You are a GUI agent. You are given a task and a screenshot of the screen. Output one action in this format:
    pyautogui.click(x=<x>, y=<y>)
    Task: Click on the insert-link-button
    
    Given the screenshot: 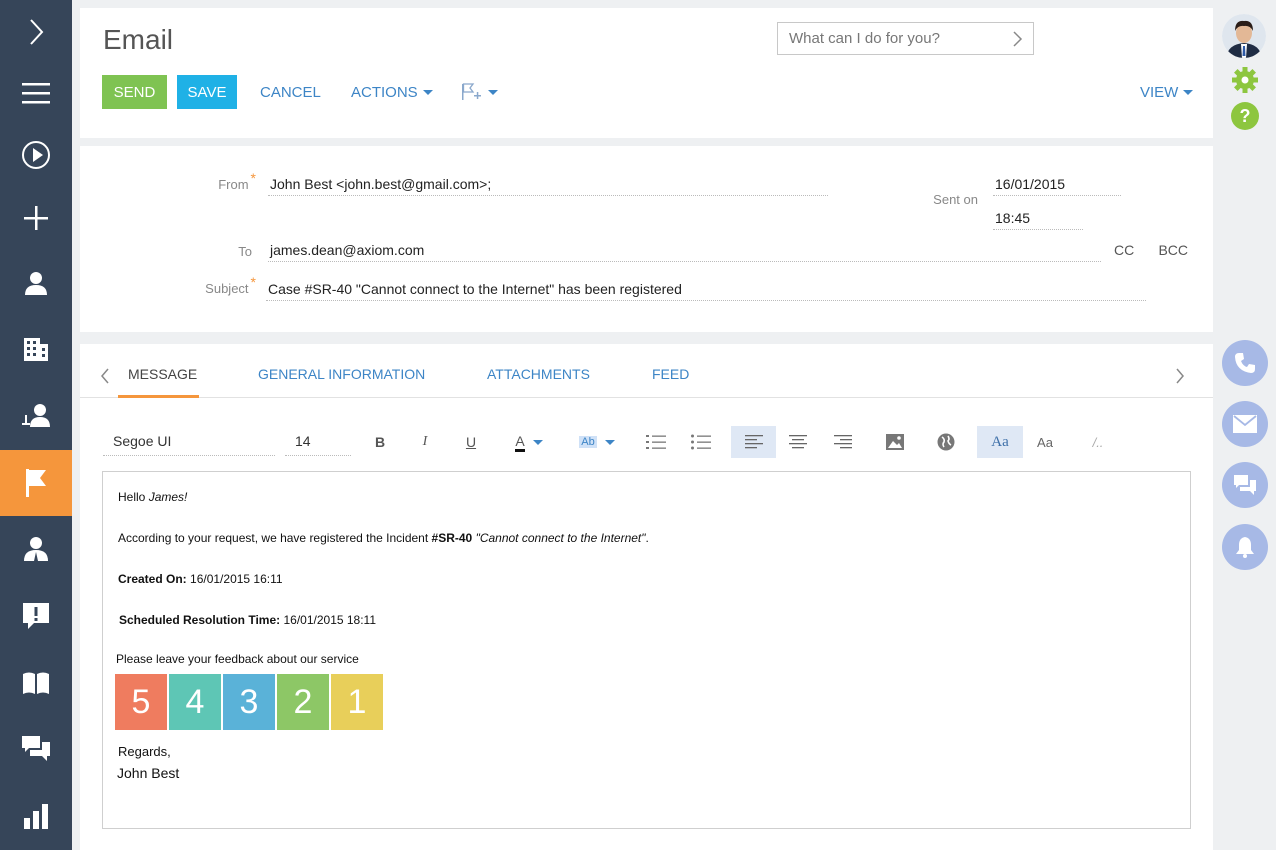 What is the action you would take?
    pyautogui.click(x=946, y=442)
    